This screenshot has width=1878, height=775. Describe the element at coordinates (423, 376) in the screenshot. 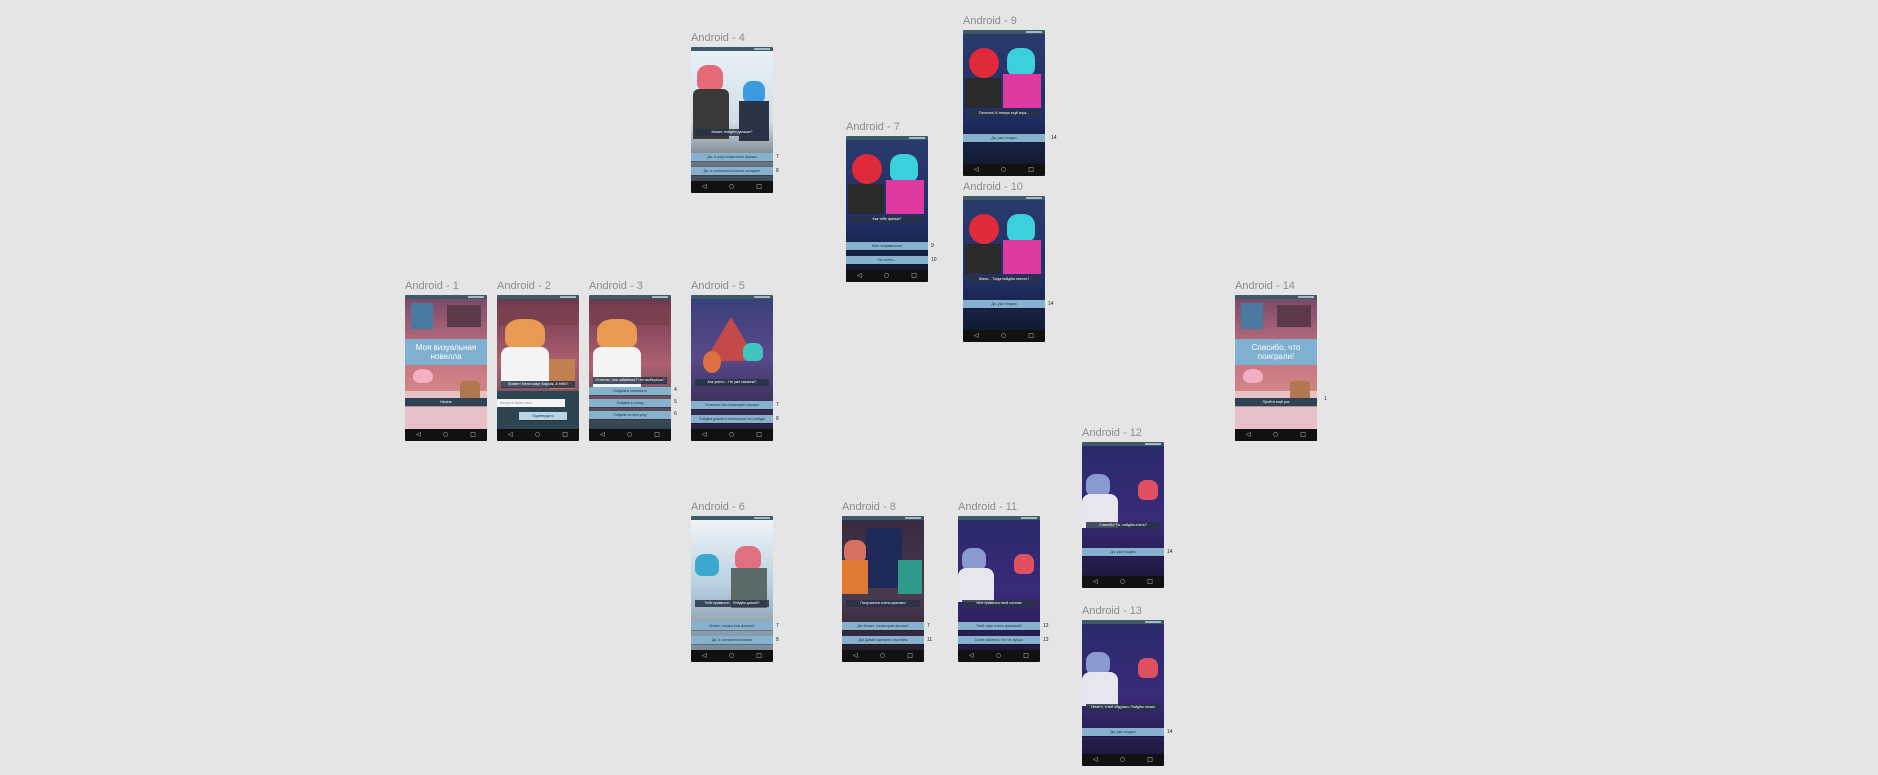

I see `heart-pillow-icon` at that location.